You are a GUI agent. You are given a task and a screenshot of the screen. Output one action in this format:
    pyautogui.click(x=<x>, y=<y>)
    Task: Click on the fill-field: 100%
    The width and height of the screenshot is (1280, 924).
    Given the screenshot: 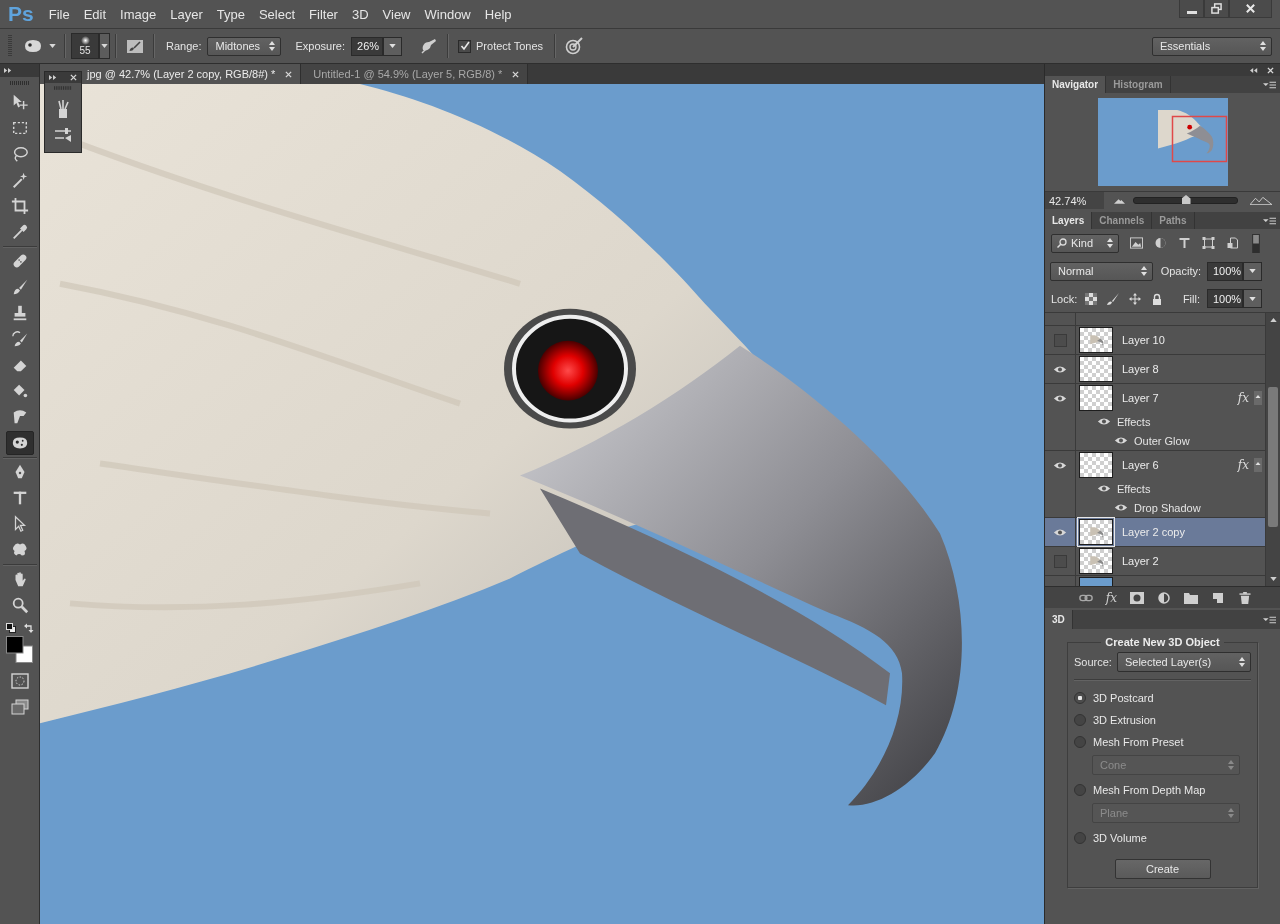 What is the action you would take?
    pyautogui.click(x=1225, y=298)
    